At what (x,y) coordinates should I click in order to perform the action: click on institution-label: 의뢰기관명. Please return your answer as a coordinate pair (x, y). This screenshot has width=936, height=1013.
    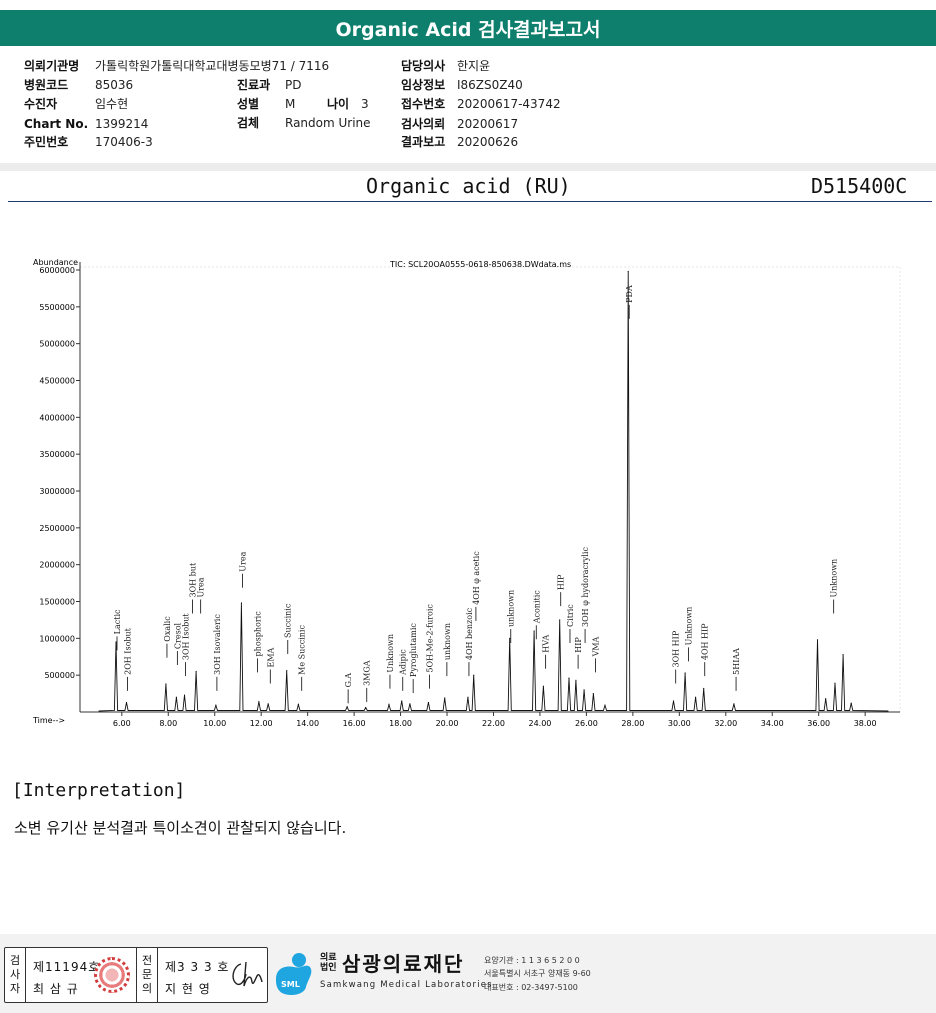
    Looking at the image, I should click on (52, 66).